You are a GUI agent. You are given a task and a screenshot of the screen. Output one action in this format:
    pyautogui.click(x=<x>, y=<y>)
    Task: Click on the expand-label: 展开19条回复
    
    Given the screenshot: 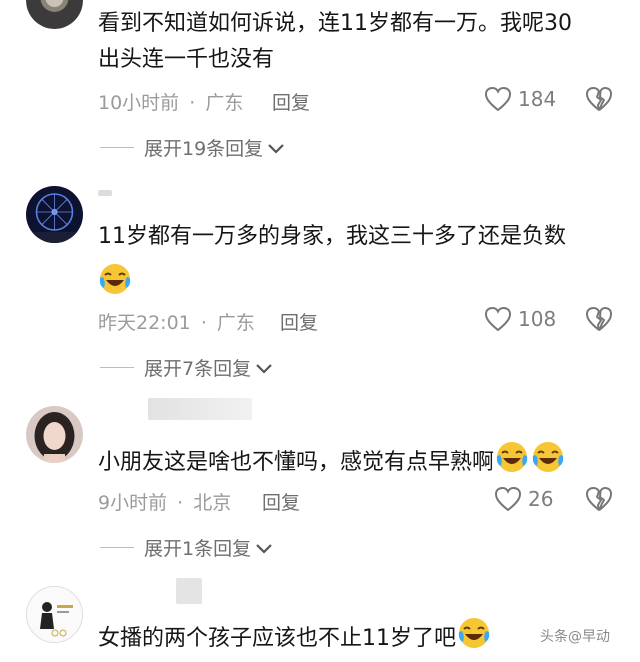 What is the action you would take?
    pyautogui.click(x=204, y=149)
    